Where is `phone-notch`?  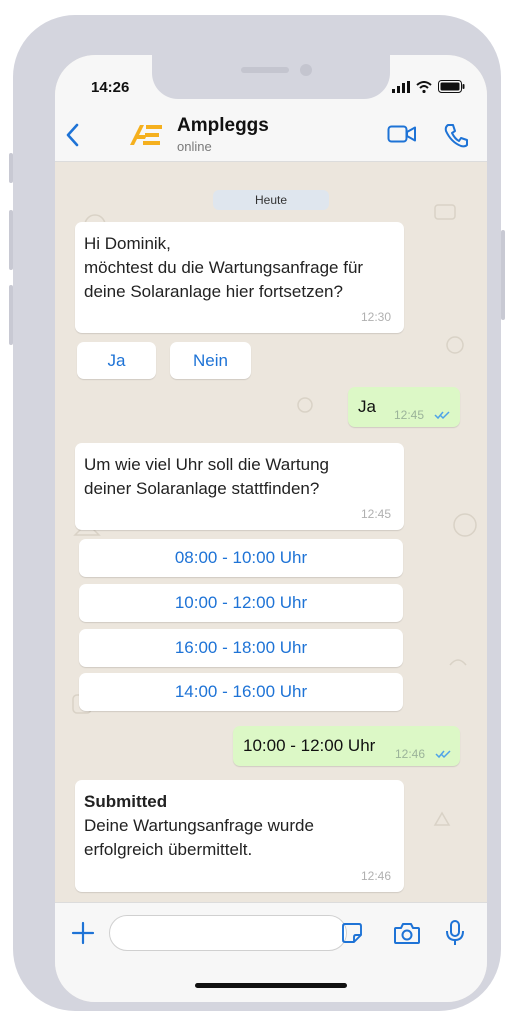
phone-notch is located at coordinates (271, 77).